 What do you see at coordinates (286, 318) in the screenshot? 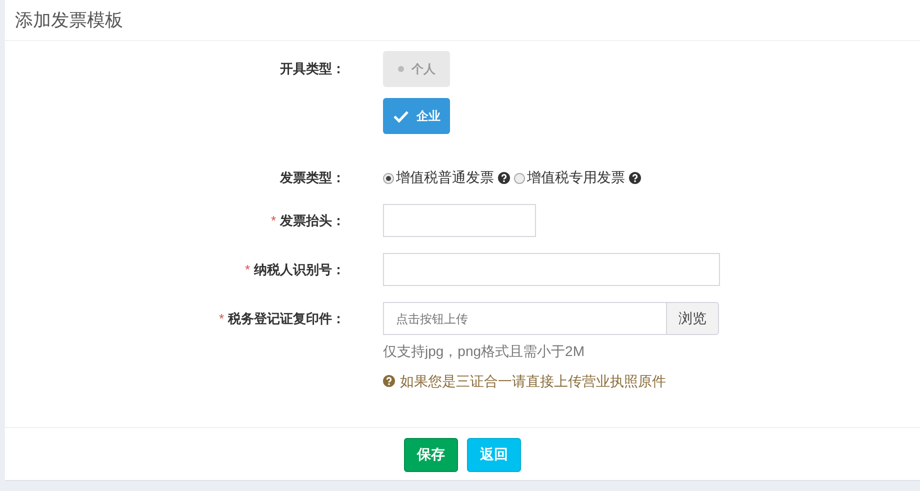
I see `field-label: 税务登记证复印件：` at bounding box center [286, 318].